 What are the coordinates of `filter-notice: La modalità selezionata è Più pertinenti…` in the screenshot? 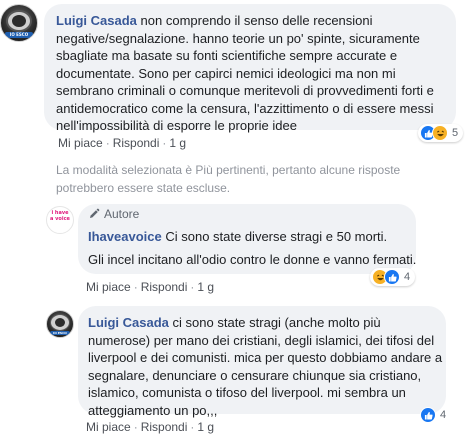 It's located at (228, 179).